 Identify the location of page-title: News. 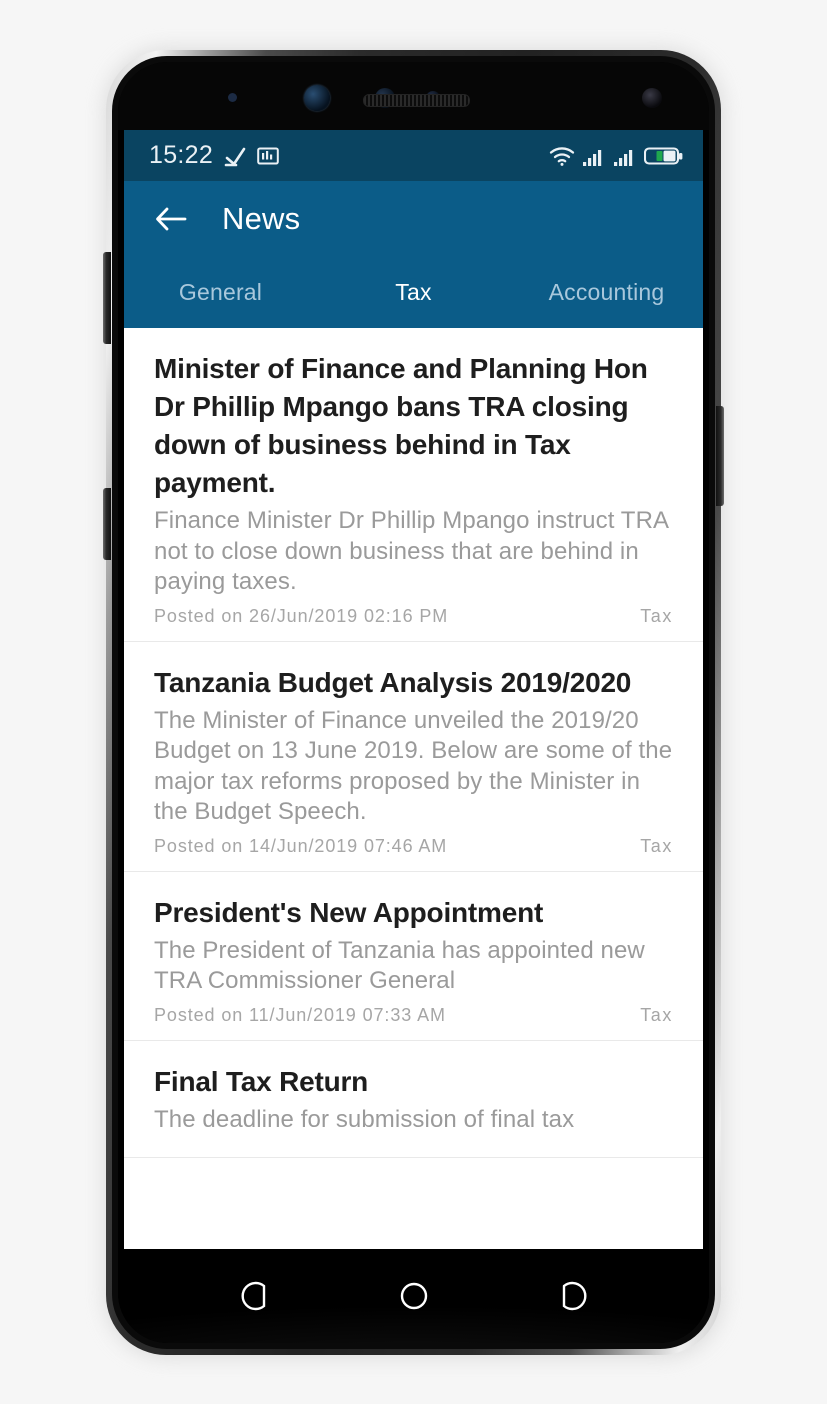
(261, 218).